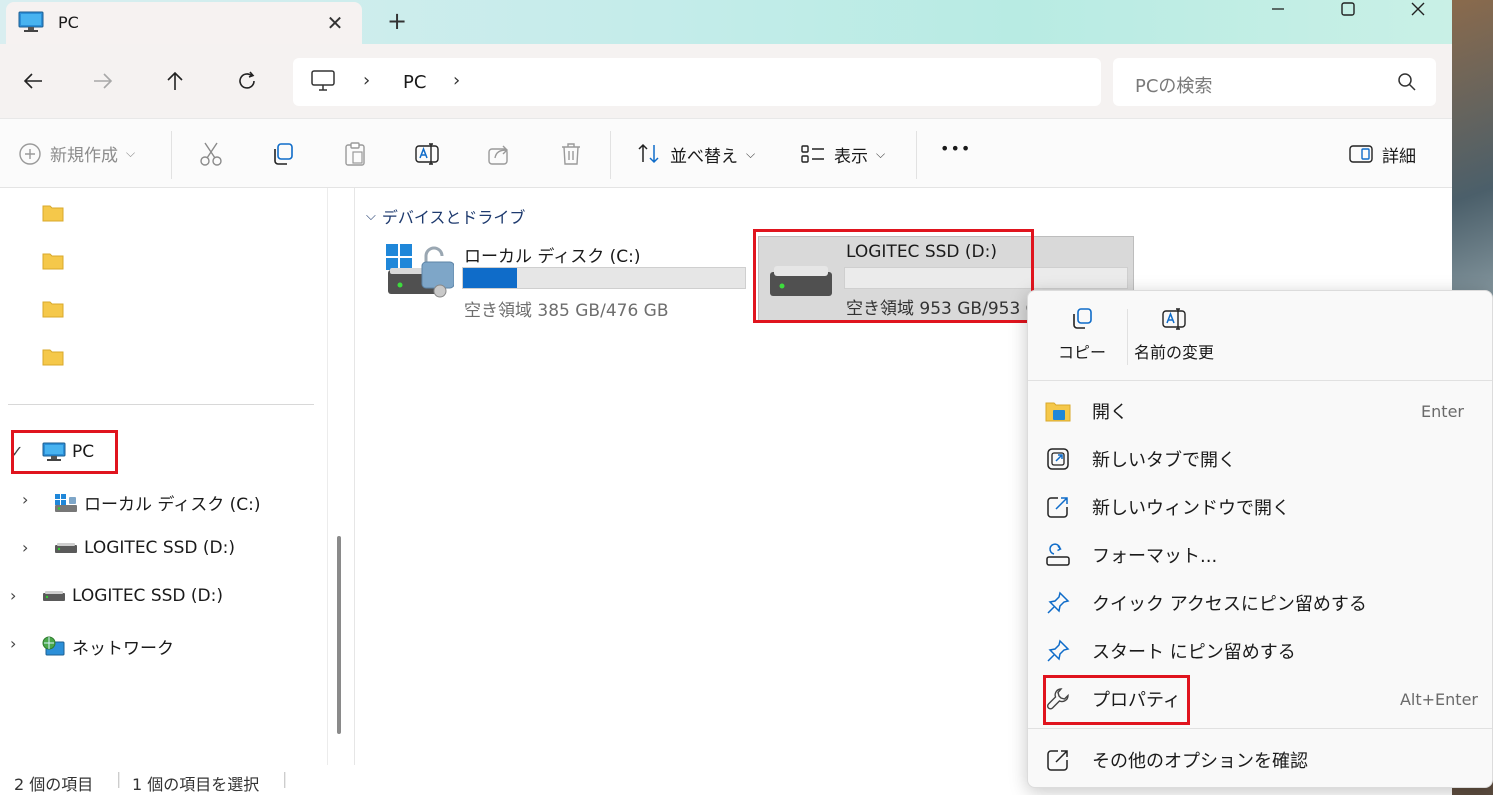 This screenshot has width=1493, height=795. Describe the element at coordinates (1116, 700) in the screenshot. I see `highlight-box-properties` at that location.